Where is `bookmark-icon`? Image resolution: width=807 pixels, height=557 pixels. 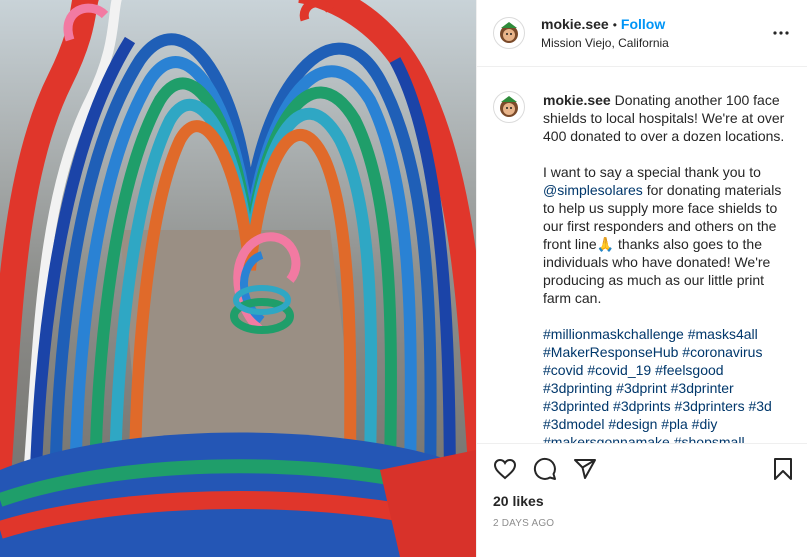 bookmark-icon is located at coordinates (783, 469).